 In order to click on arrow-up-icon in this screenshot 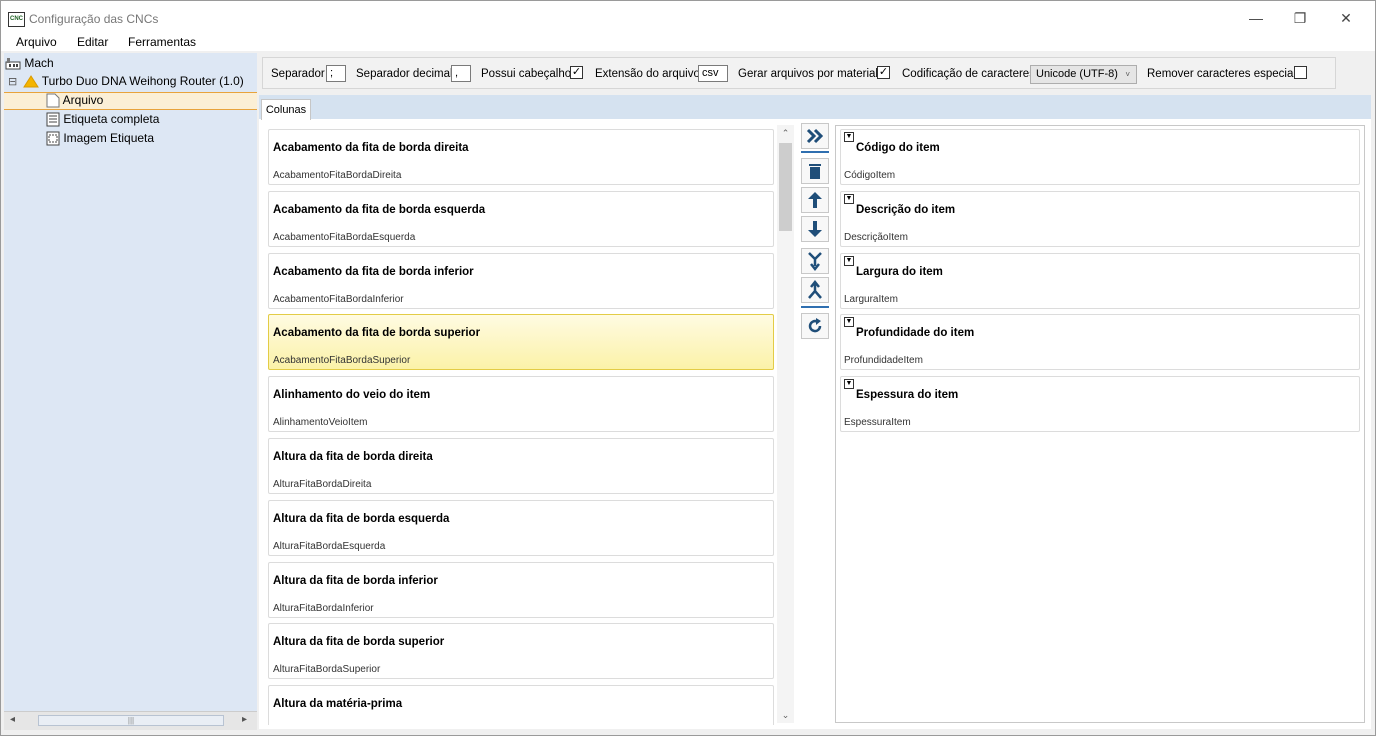, I will do `click(815, 200)`.